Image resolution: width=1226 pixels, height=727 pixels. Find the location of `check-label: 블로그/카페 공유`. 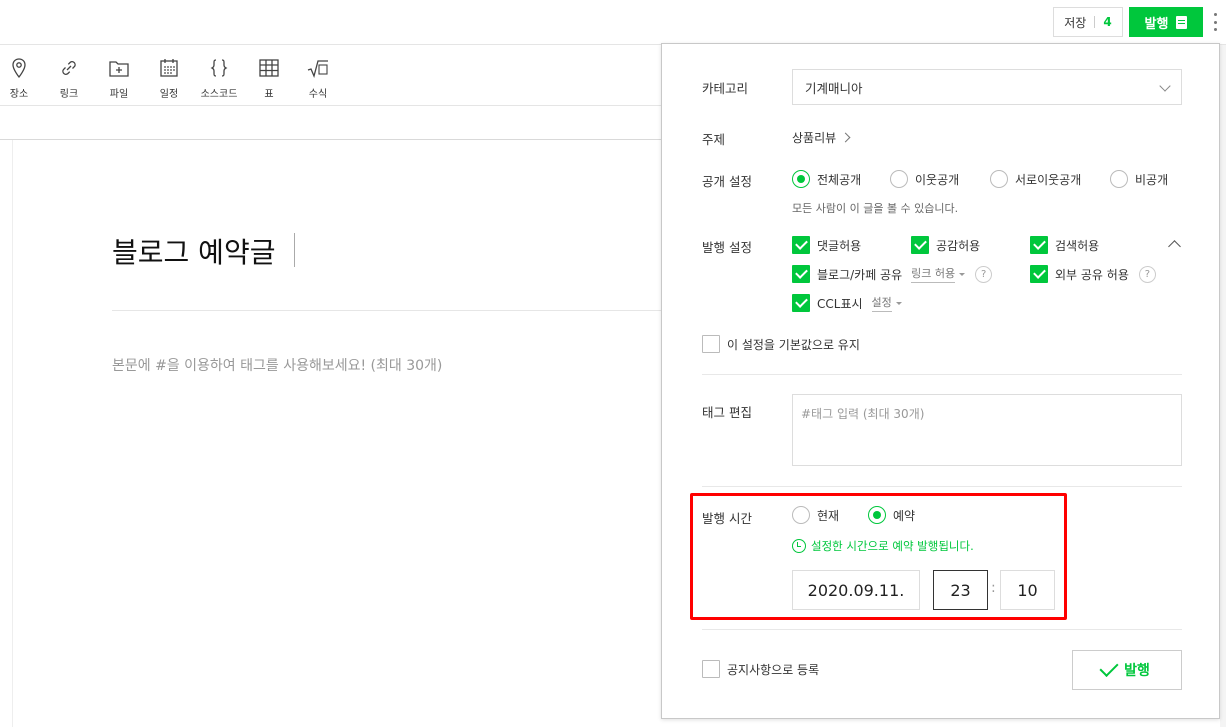

check-label: 블로그/카페 공유 is located at coordinates (860, 274).